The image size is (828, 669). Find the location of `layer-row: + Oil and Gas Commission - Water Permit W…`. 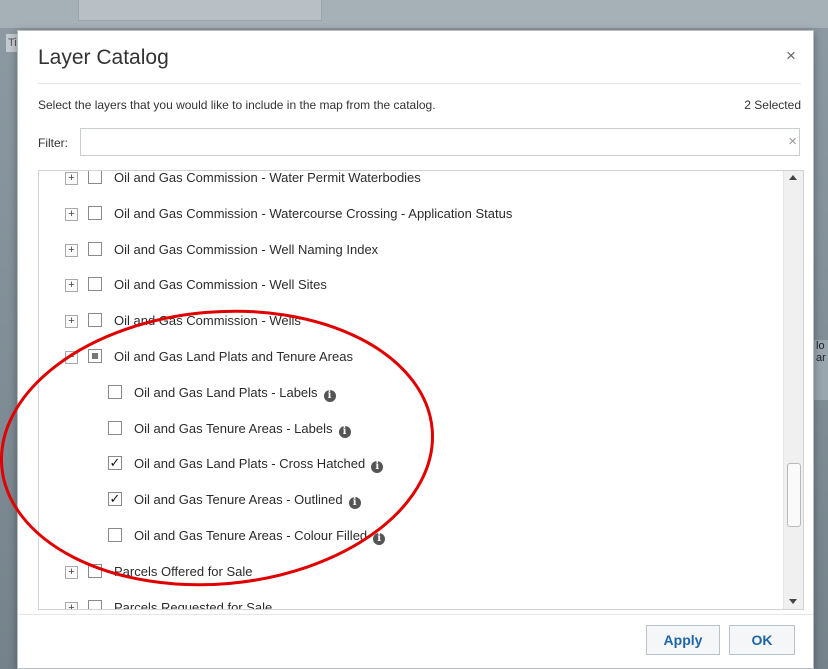

layer-row: + Oil and Gas Commission - Water Permit W… is located at coordinates (411, 179).